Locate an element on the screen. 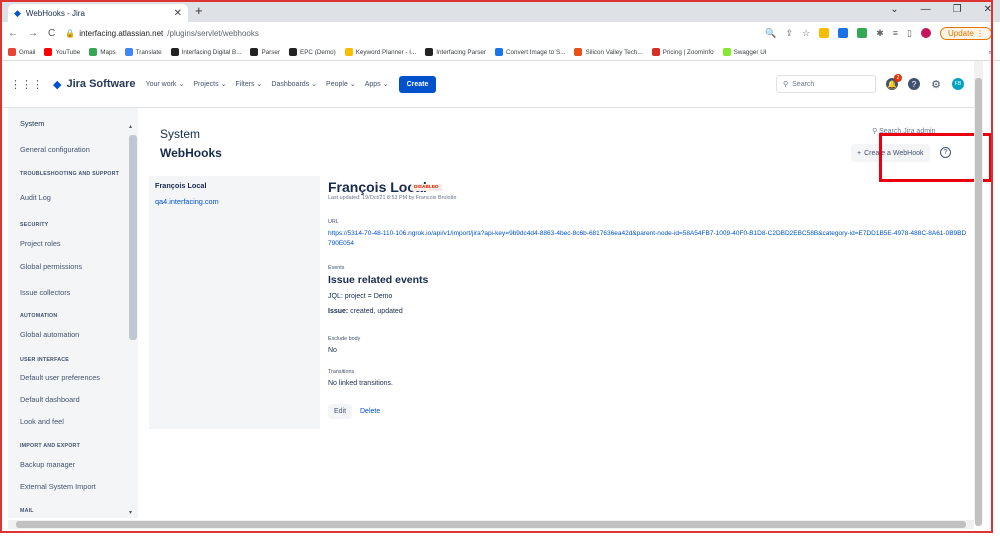  bookmark-item: EPC (Demo) is located at coordinates (312, 52).